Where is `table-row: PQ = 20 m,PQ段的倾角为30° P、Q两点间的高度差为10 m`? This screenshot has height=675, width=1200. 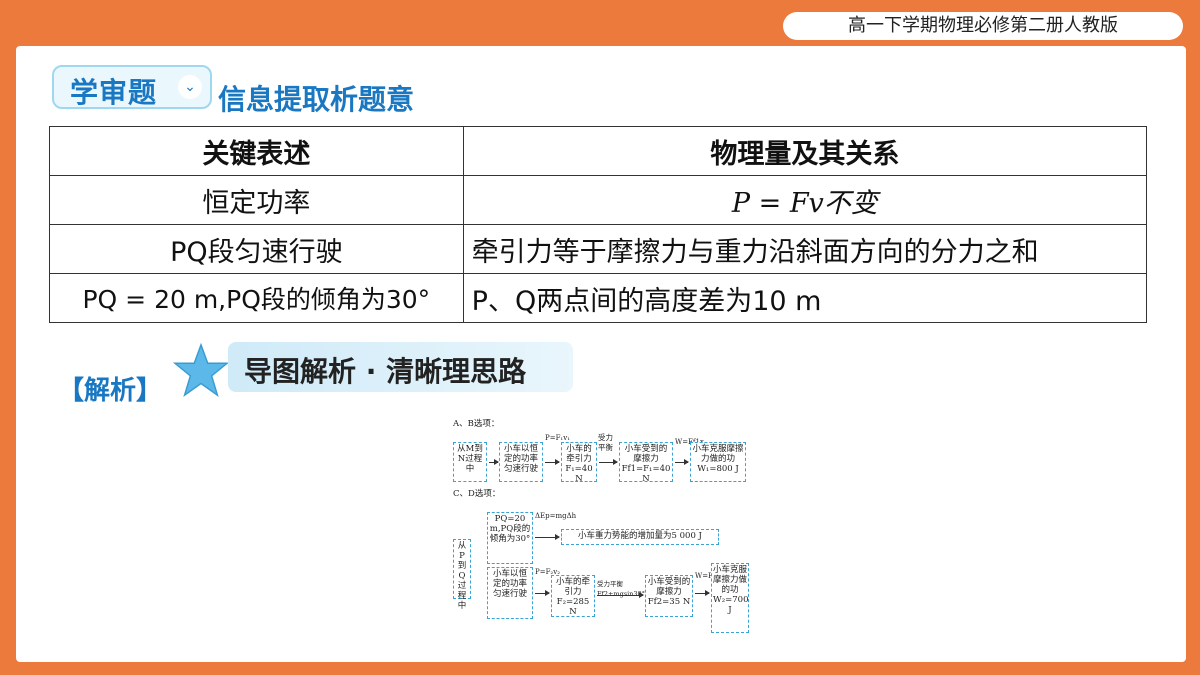 table-row: PQ = 20 m,PQ段的倾角为30° P、Q两点间的高度差为10 m is located at coordinates (598, 298).